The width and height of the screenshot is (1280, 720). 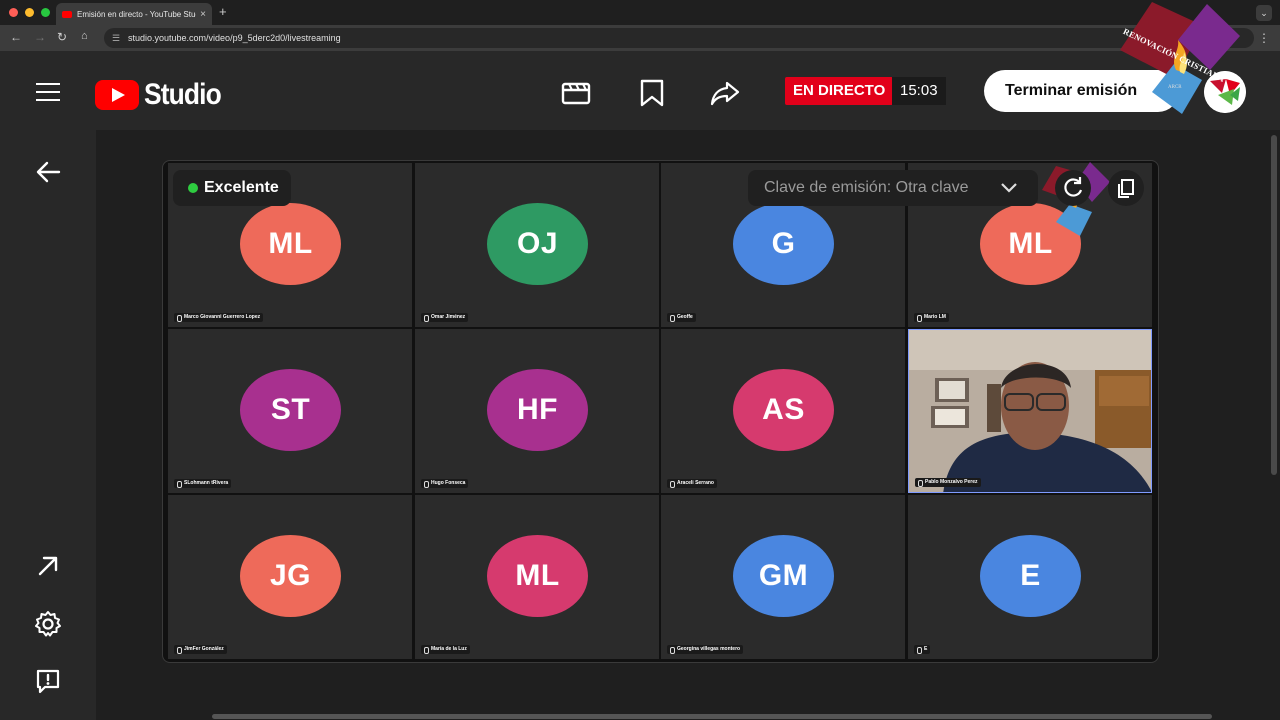 I want to click on menu-icon, so click(x=48, y=92).